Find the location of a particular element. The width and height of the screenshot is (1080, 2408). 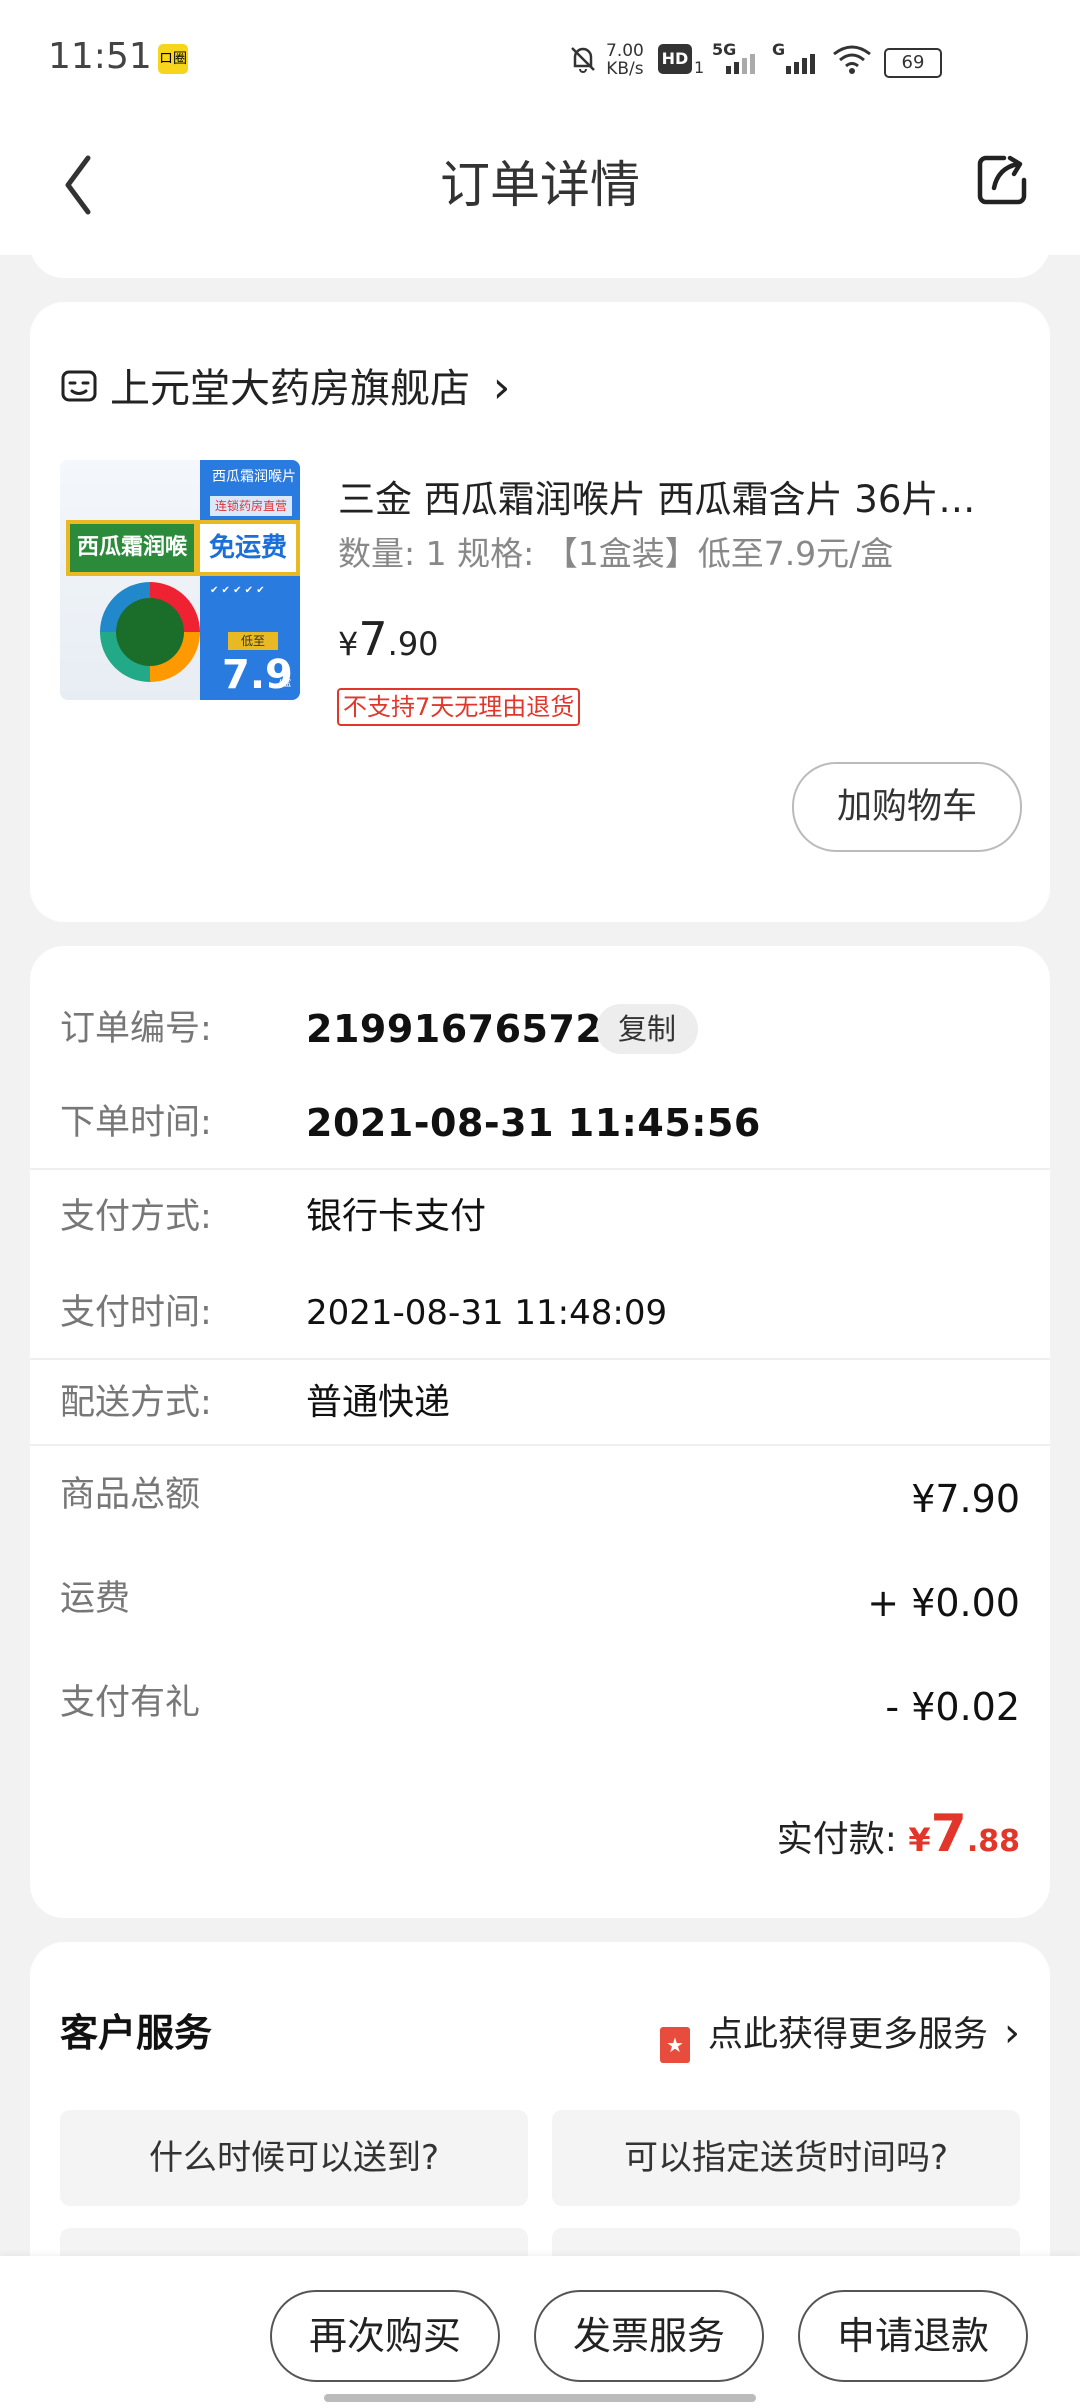

product-price: ¥7.90 is located at coordinates (388, 639).